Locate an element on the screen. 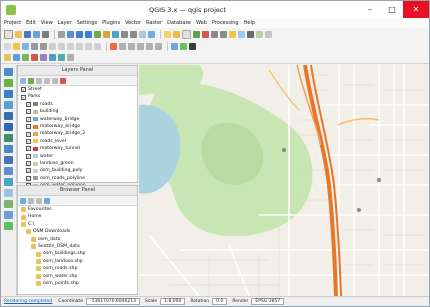 This screenshot has height=307, width=430. zoom-last-icon is located at coordinates (124, 34).